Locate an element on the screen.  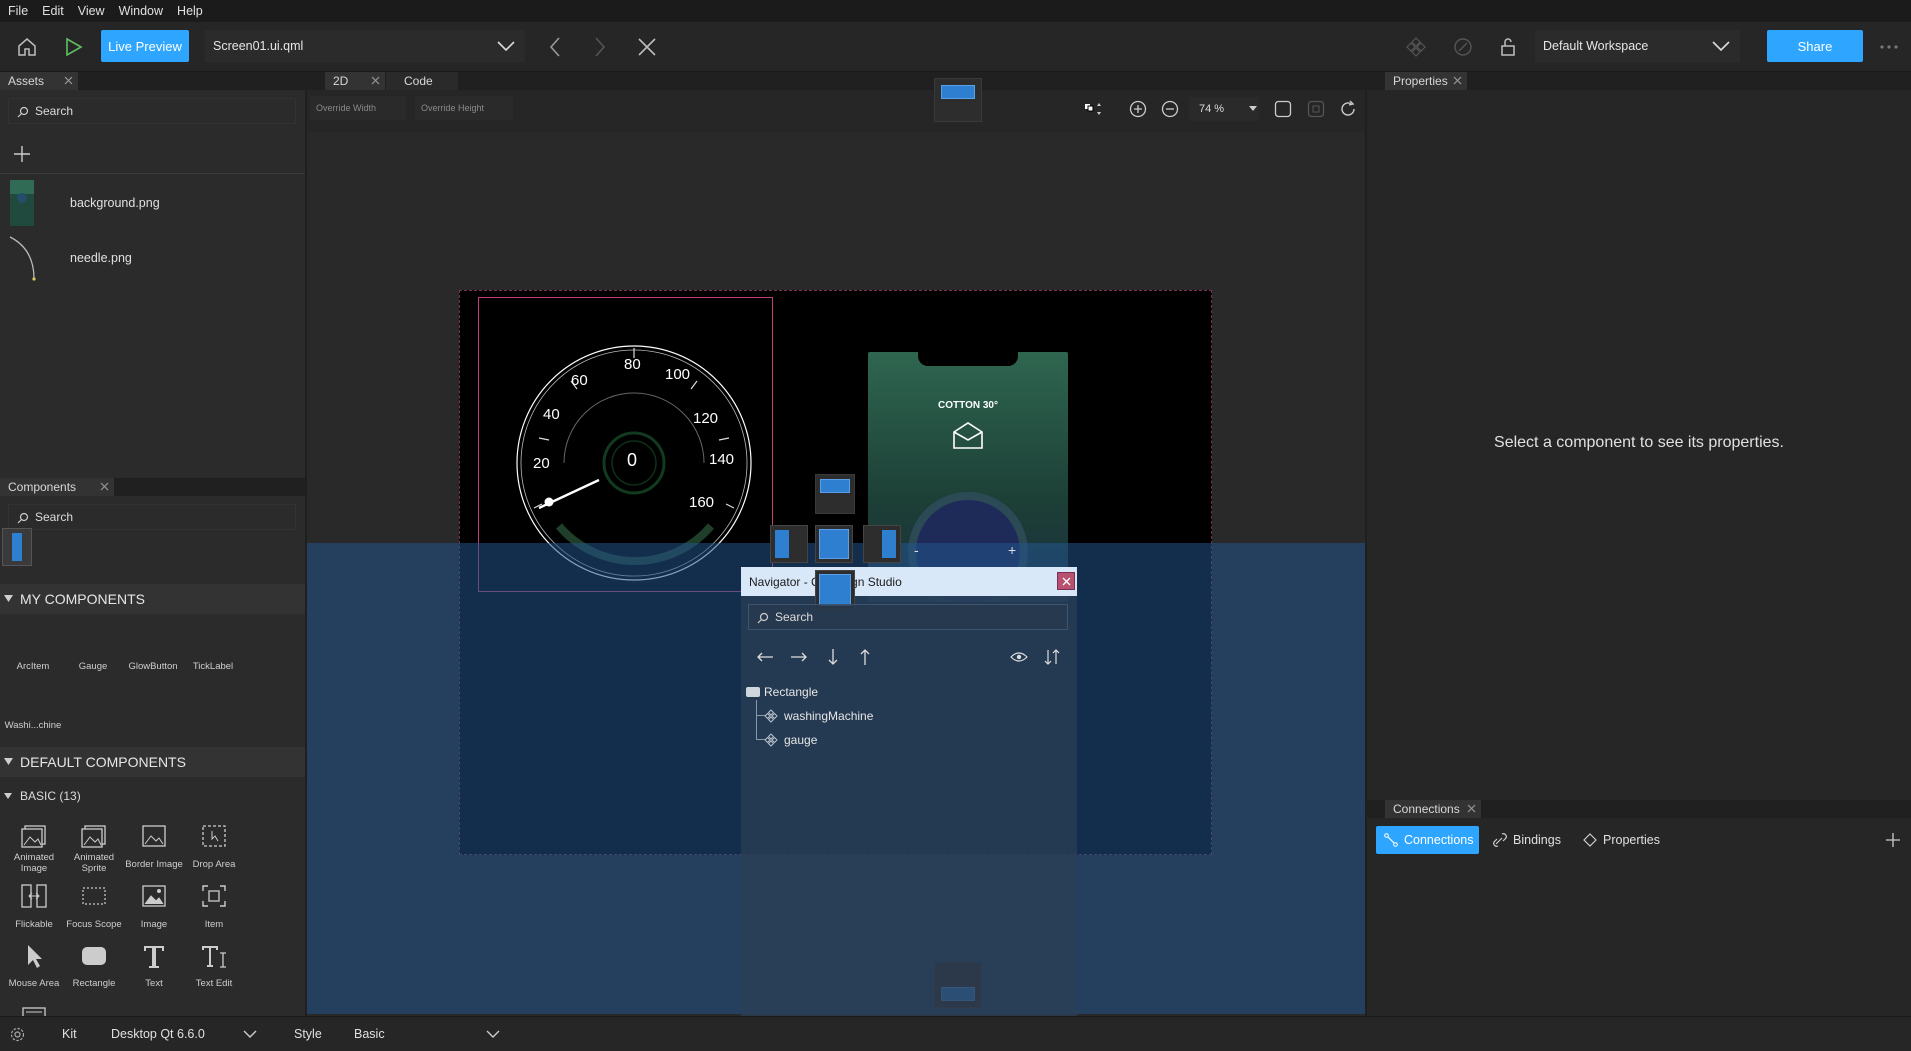
drag-handle is located at coordinates (17, 547).